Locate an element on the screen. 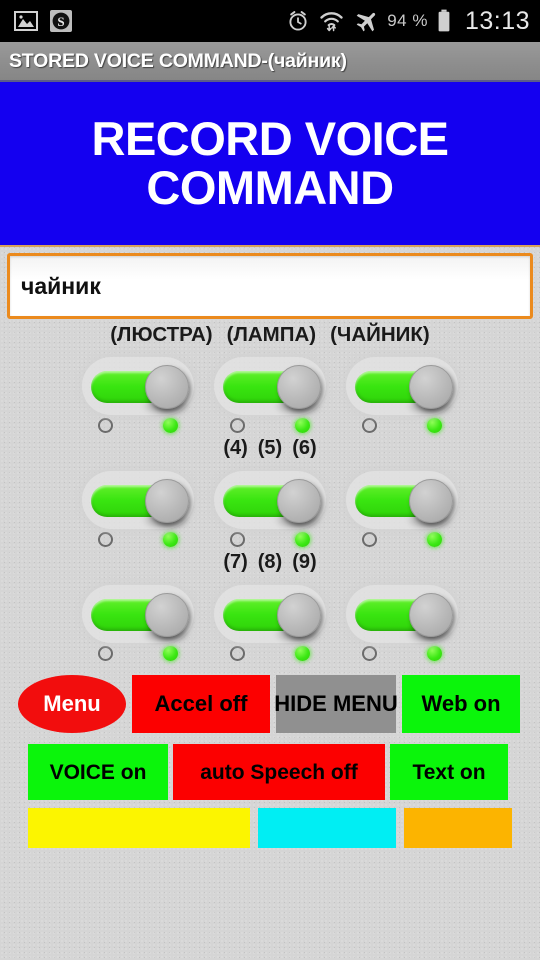 The width and height of the screenshot is (540, 960). cyan-button is located at coordinates (327, 828).